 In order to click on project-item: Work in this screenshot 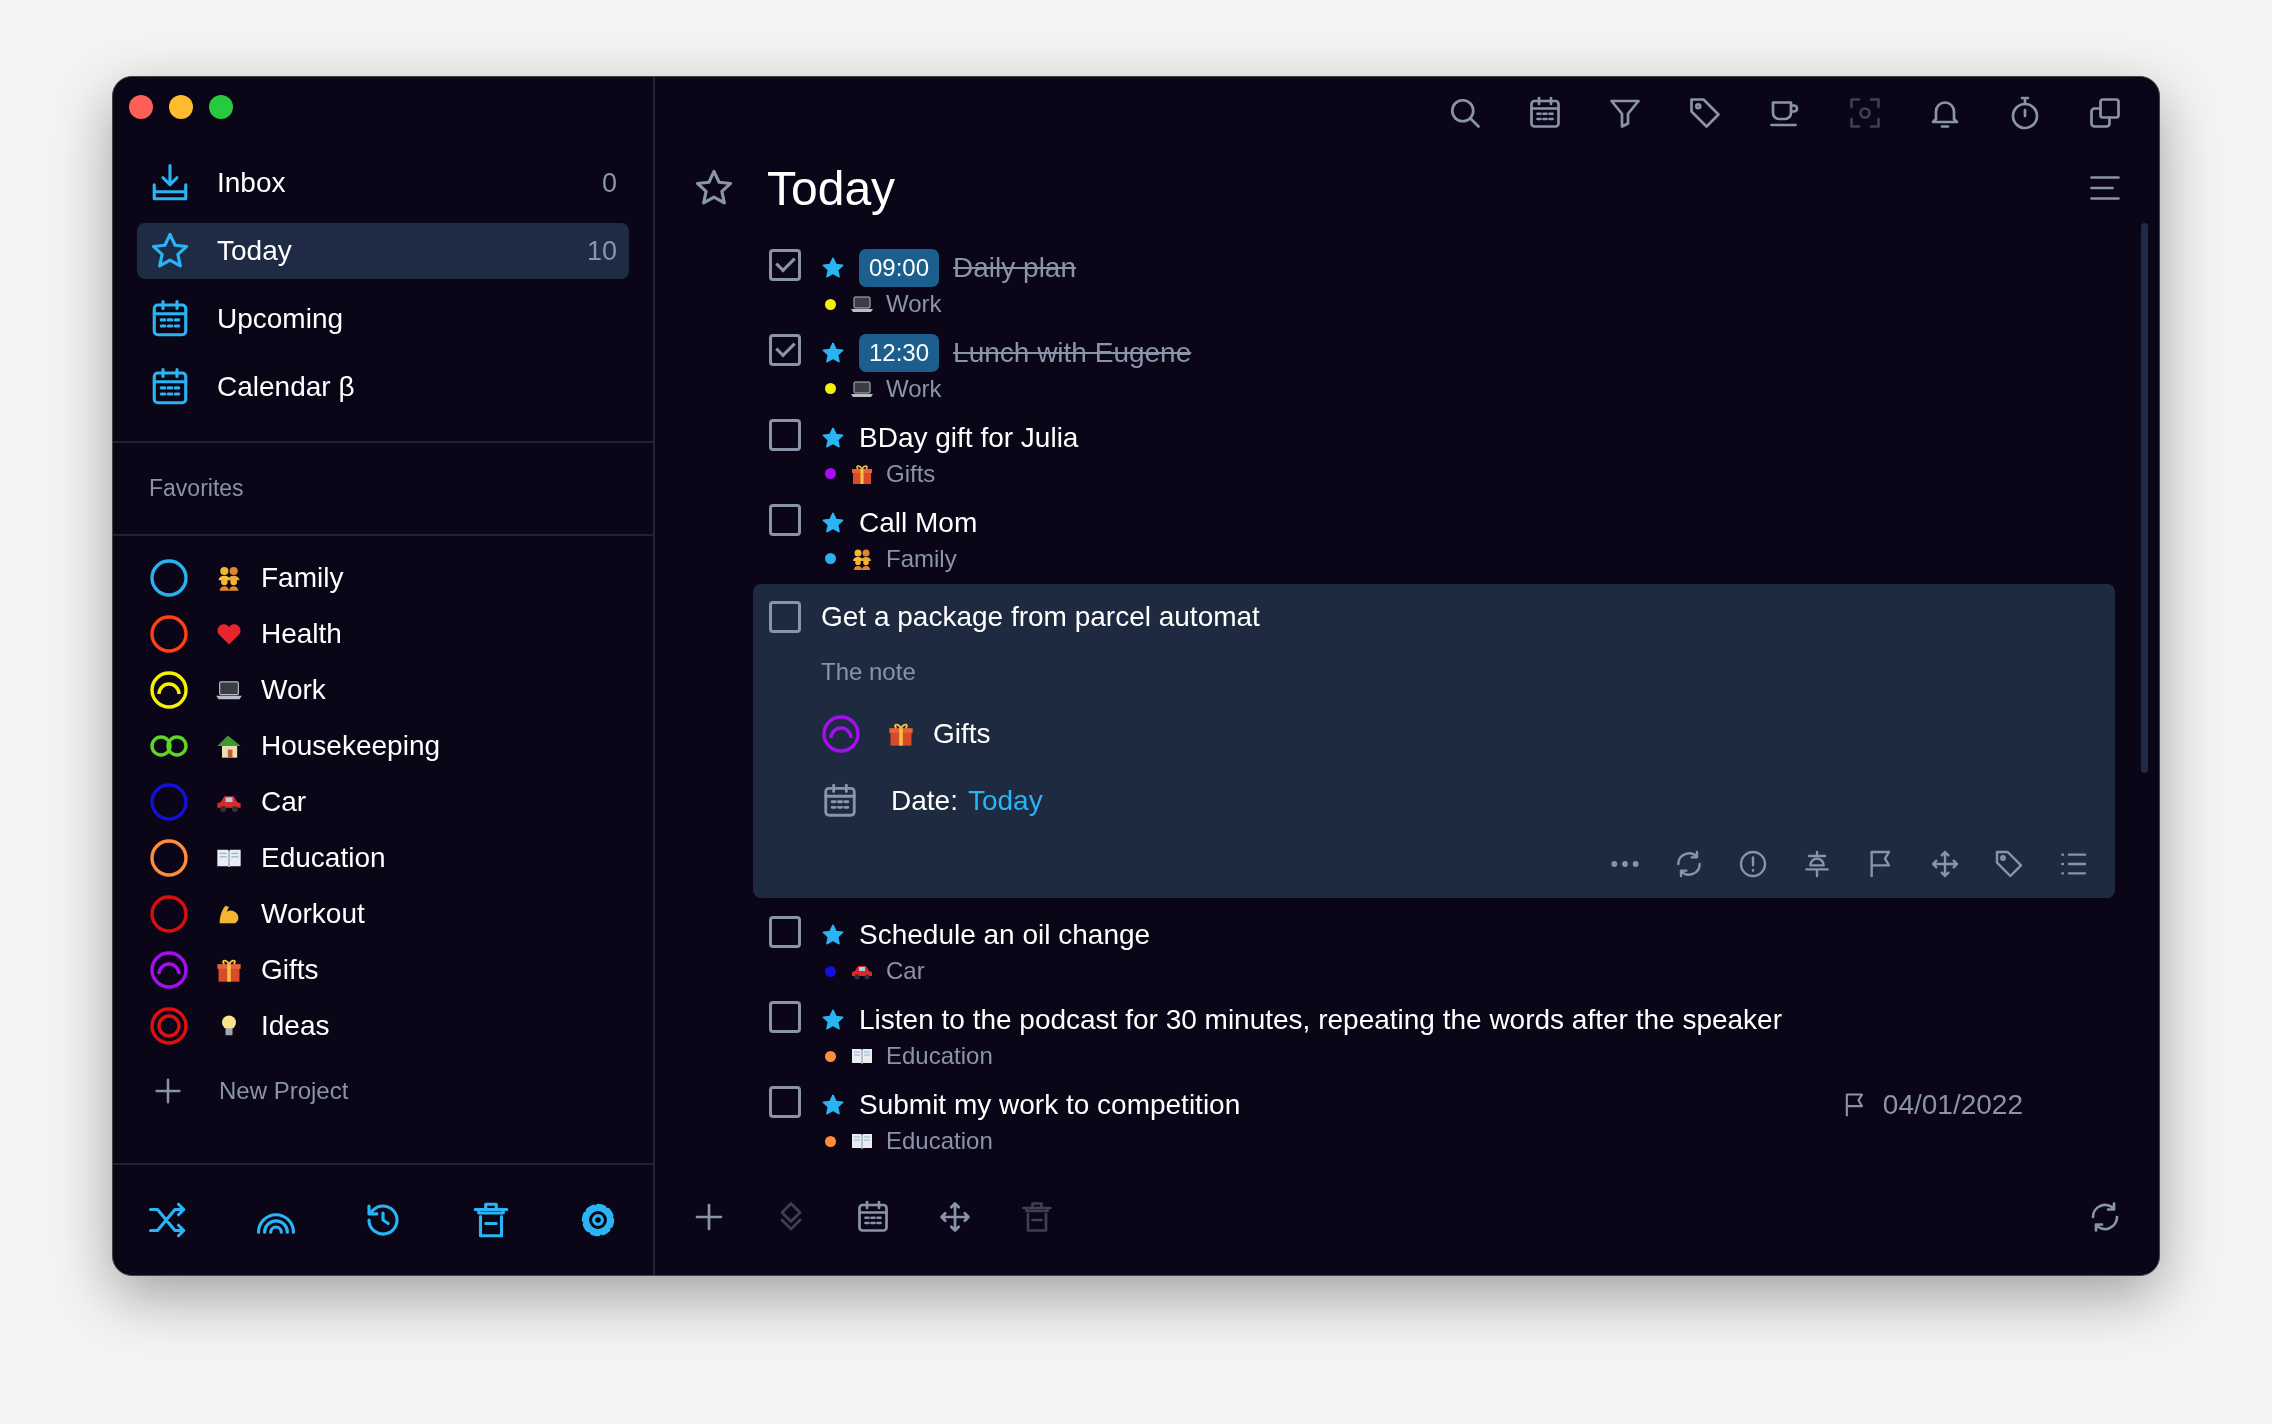, I will do `click(383, 690)`.